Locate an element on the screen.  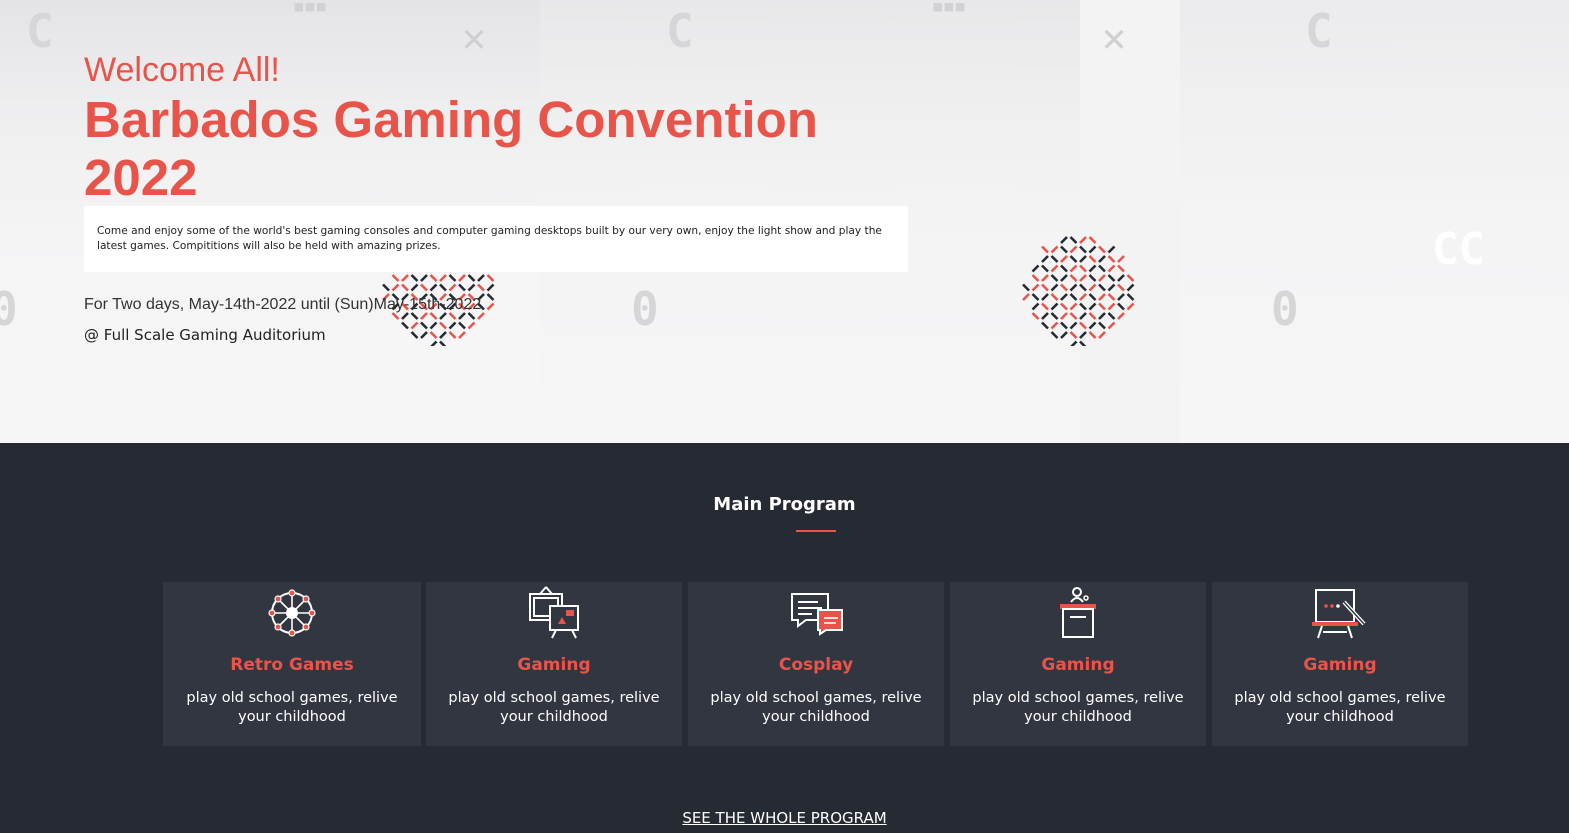
decorative-glyph: CC is located at coordinates (1458, 249).